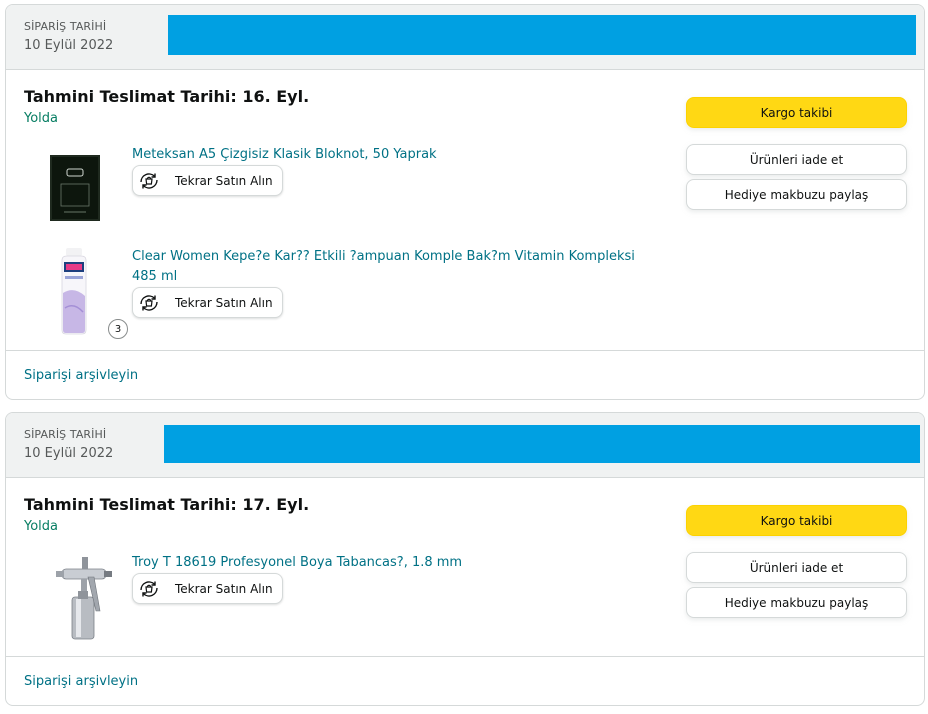  I want to click on delivery-title: Tahmini Teslimat Tarihi: 16. Eyl., so click(167, 96).